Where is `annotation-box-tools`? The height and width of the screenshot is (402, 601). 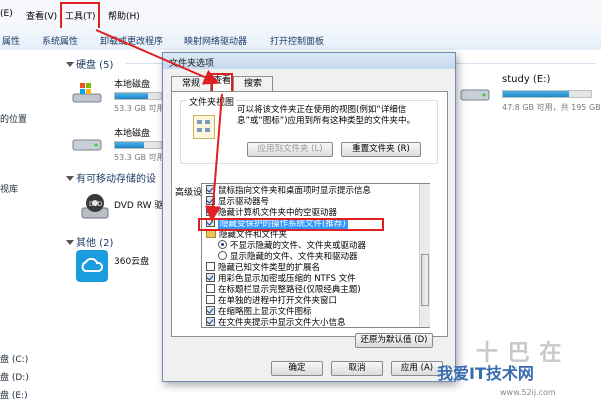 annotation-box-tools is located at coordinates (80, 16).